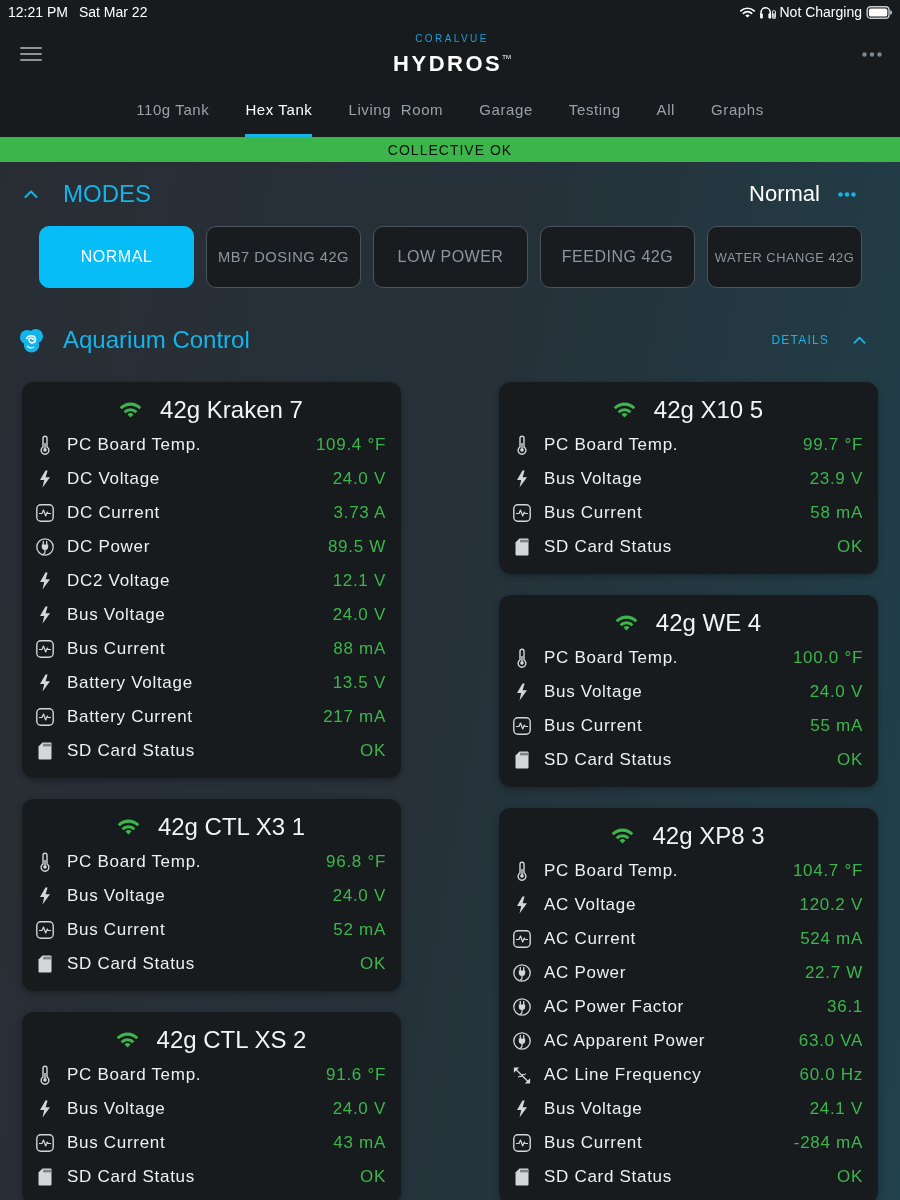 The width and height of the screenshot is (900, 1200). What do you see at coordinates (836, 513) in the screenshot?
I see `reading-value: 58 mA` at bounding box center [836, 513].